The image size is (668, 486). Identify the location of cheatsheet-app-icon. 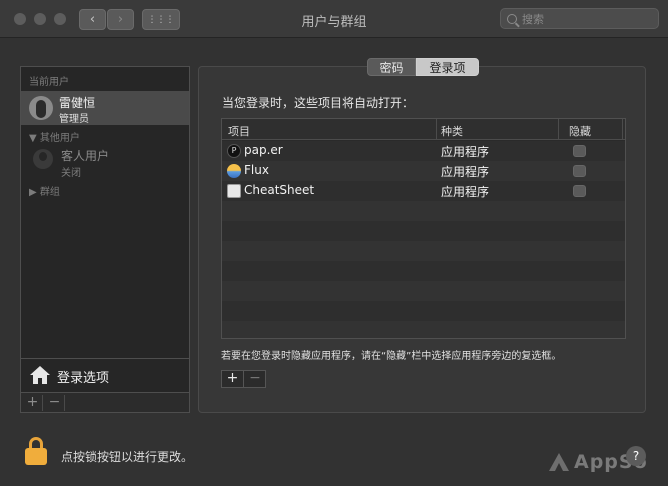
(234, 191).